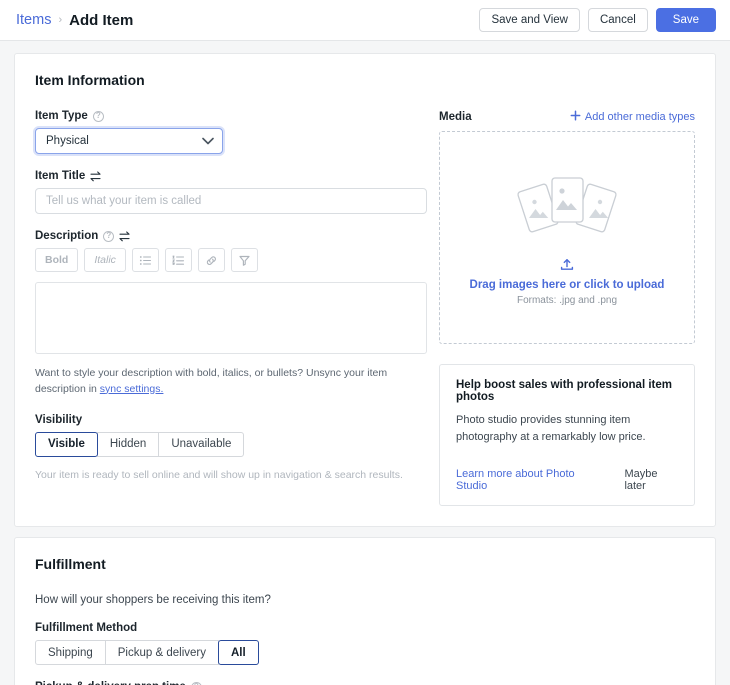  I want to click on item-title-label: Item Title, so click(60, 176).